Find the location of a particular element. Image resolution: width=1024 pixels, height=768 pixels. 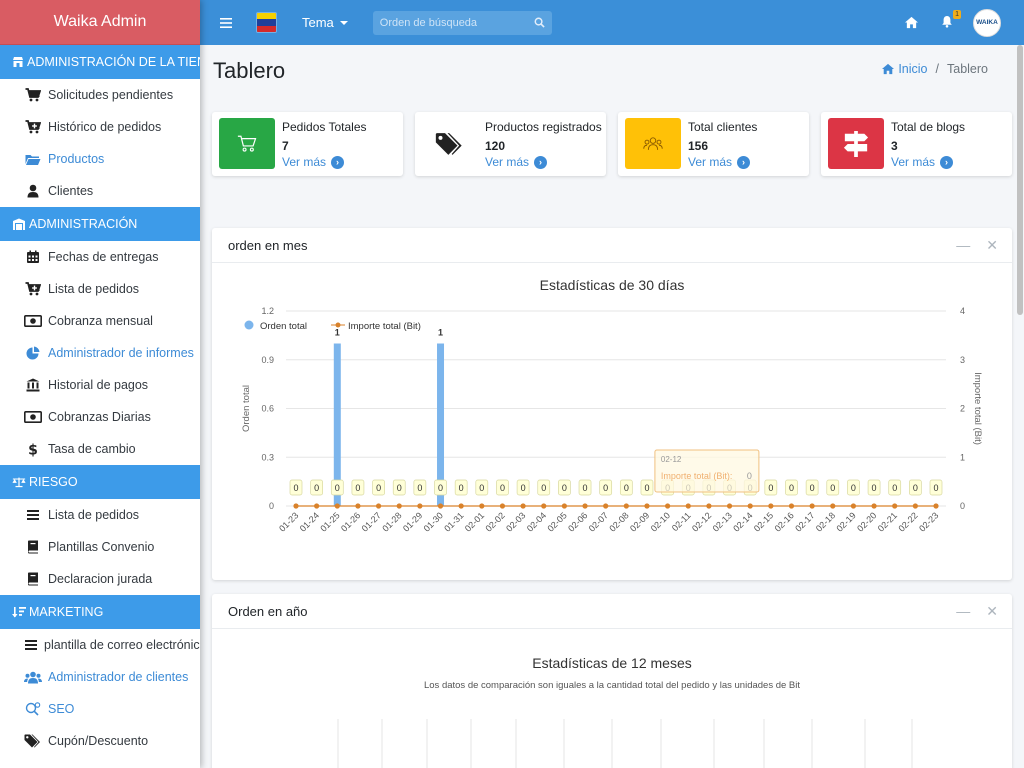

tooltip-category: 02-12 is located at coordinates (671, 459).